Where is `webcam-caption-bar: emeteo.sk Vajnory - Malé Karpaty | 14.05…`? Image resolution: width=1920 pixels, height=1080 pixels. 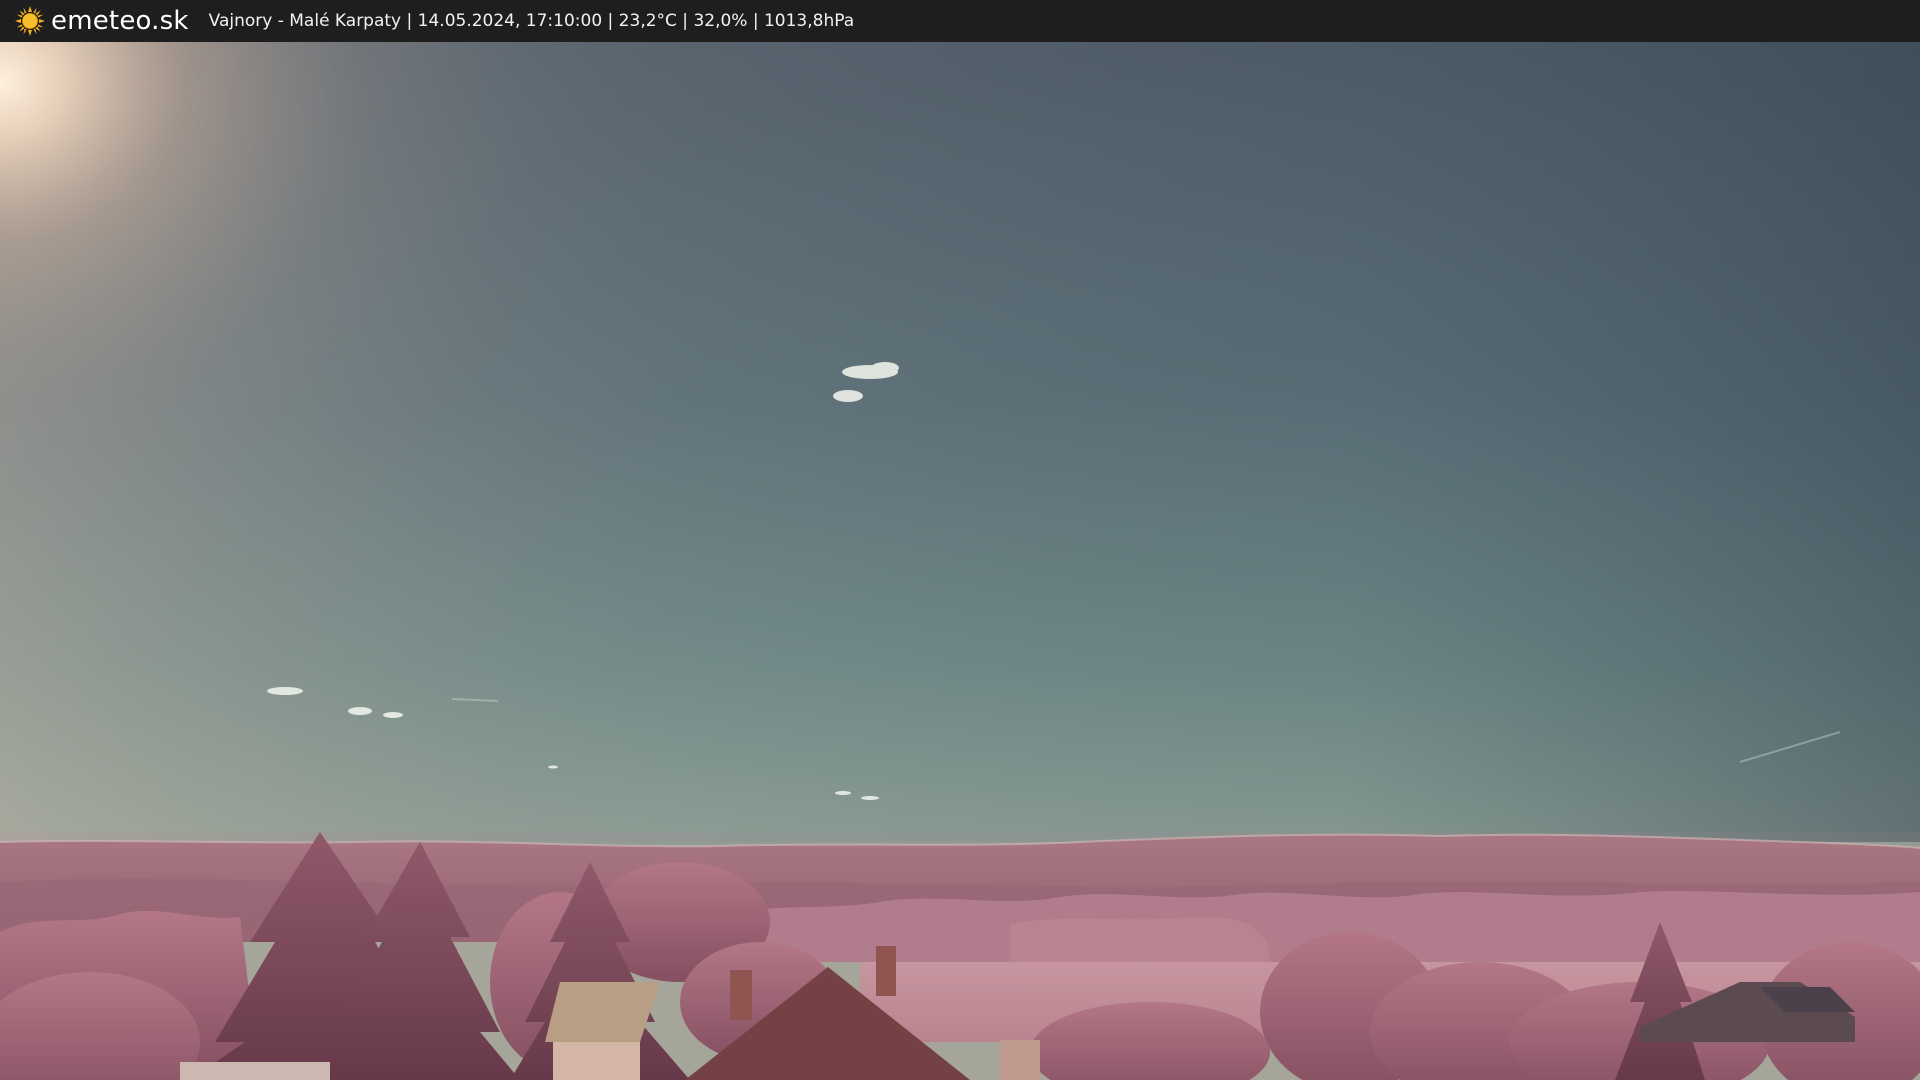 webcam-caption-bar: emeteo.sk Vajnory - Malé Karpaty | 14.05… is located at coordinates (960, 21).